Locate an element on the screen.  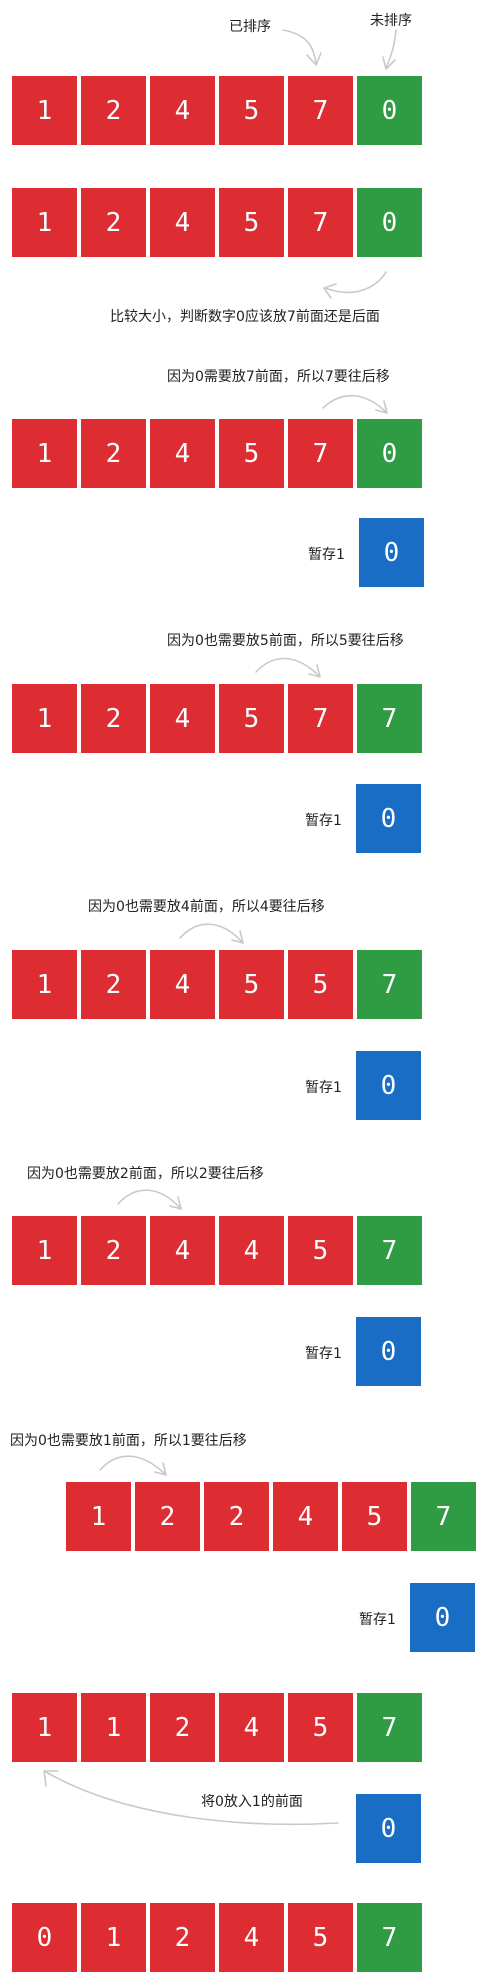
arrow-step4 is located at coordinates (288, 667).